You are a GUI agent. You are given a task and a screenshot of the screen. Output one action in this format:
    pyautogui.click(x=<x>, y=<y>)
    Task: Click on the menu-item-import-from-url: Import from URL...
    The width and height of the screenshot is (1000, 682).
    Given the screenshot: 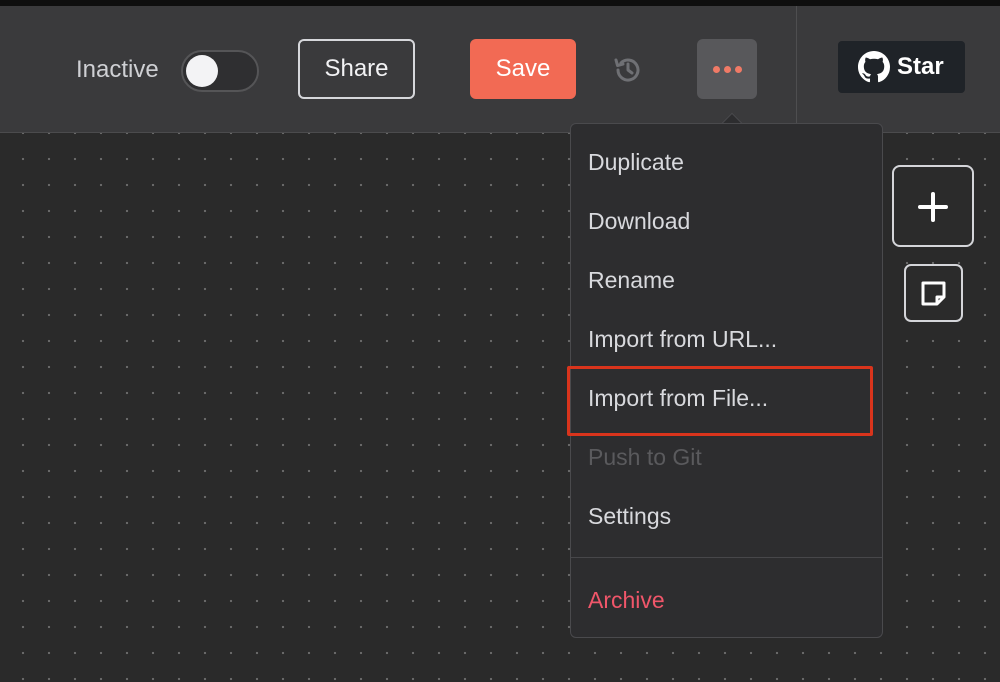 What is the action you would take?
    pyautogui.click(x=682, y=339)
    